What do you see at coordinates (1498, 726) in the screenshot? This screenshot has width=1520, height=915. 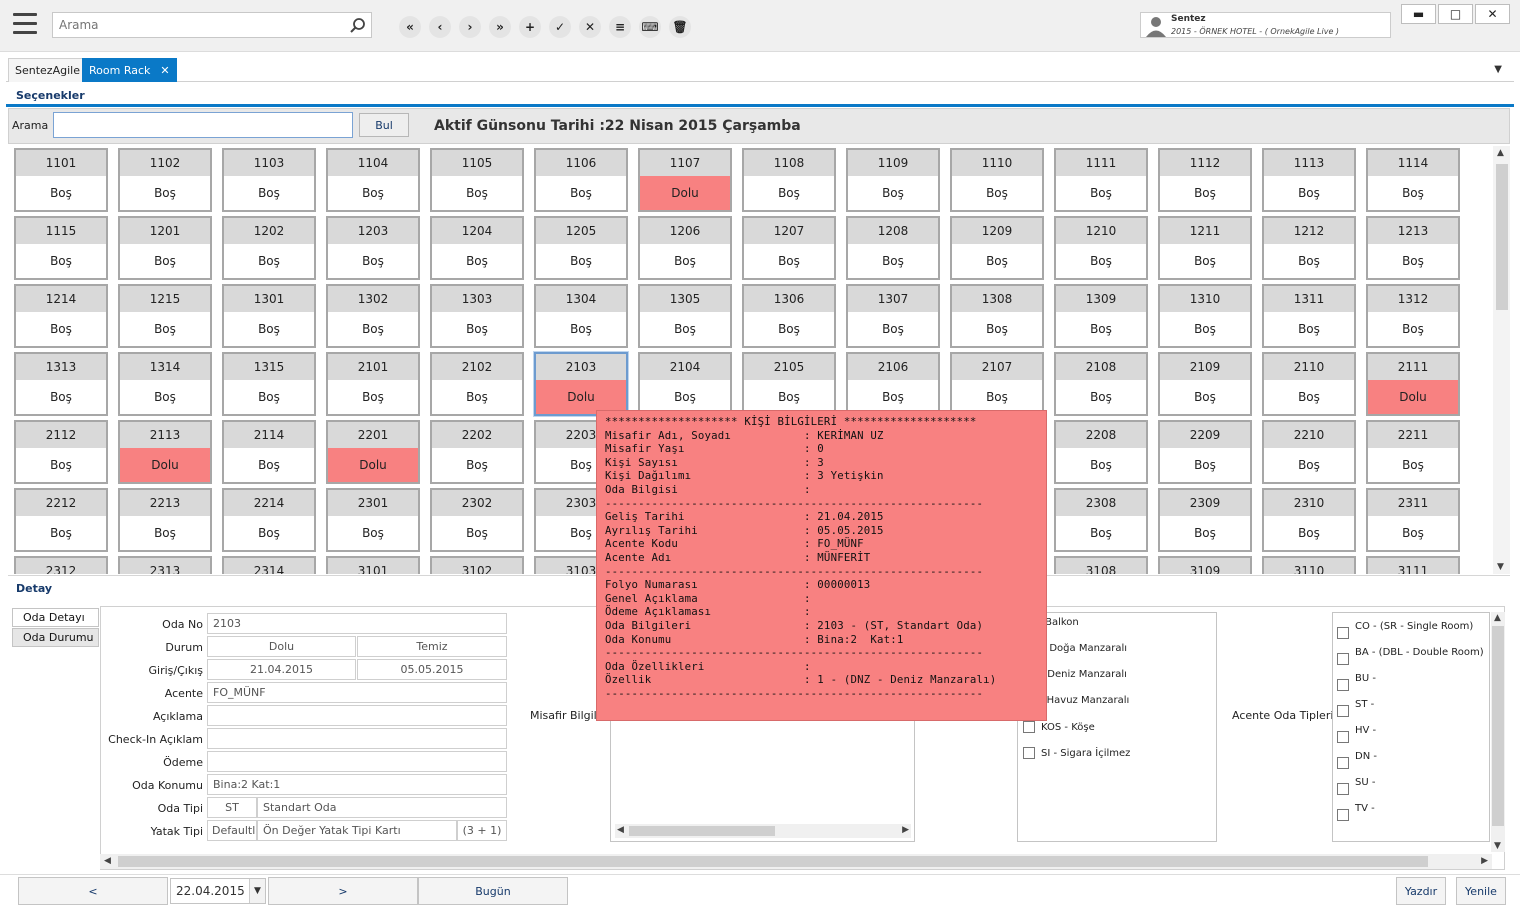 I see `agent-list-scroll-thumb` at bounding box center [1498, 726].